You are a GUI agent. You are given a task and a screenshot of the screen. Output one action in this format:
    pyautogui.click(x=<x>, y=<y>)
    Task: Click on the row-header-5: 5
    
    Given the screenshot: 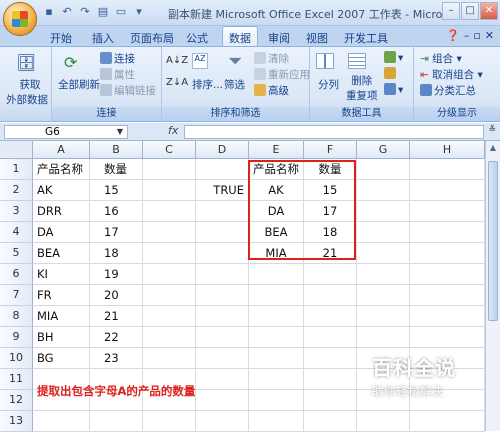 What is the action you would take?
    pyautogui.click(x=16, y=253)
    